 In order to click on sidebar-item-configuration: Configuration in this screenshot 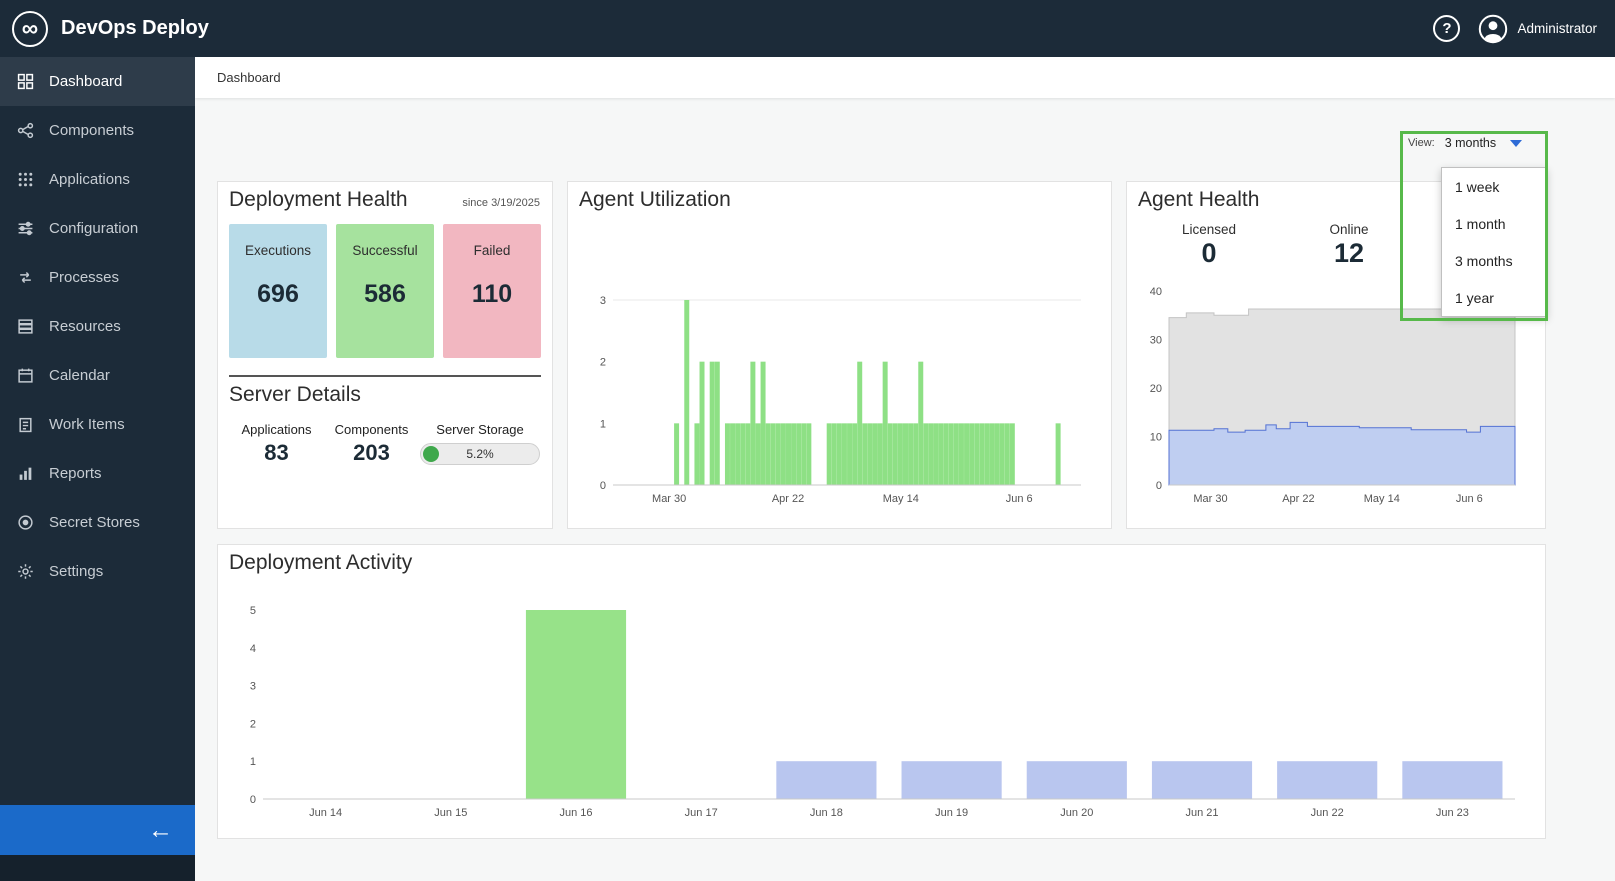, I will do `click(97, 228)`.